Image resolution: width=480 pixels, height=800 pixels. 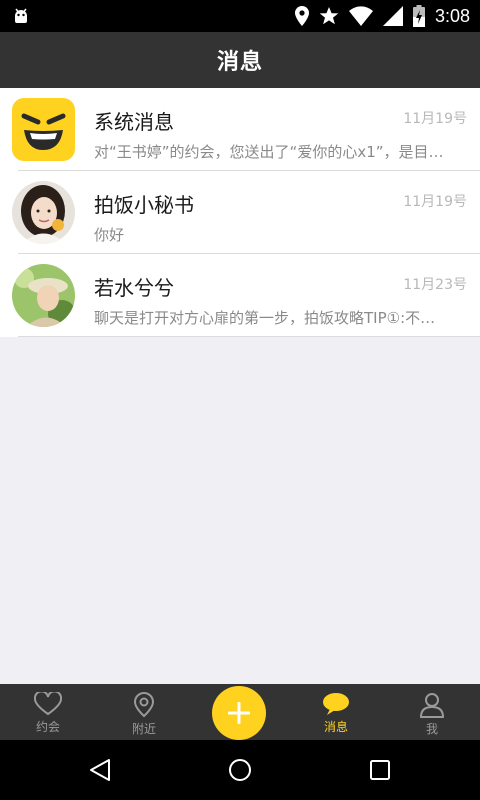 What do you see at coordinates (100, 770) in the screenshot?
I see `back-icon` at bounding box center [100, 770].